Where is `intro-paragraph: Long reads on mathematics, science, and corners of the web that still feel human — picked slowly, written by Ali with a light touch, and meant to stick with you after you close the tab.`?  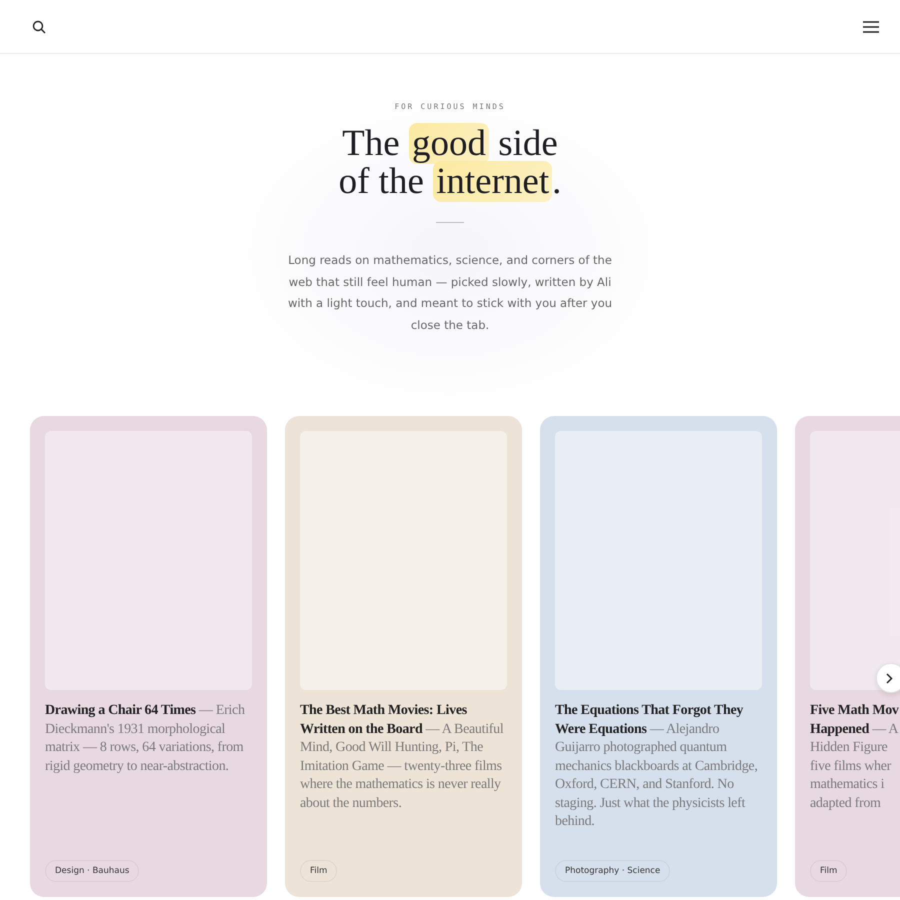 intro-paragraph: Long reads on mathematics, science, and corners of the web that still feel human — picked slowly, written by Ali with a light touch, and meant to stick with you after you close the tab. is located at coordinates (450, 293).